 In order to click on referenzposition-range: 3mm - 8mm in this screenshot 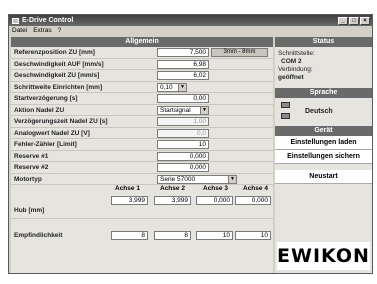, I will do `click(239, 52)`.